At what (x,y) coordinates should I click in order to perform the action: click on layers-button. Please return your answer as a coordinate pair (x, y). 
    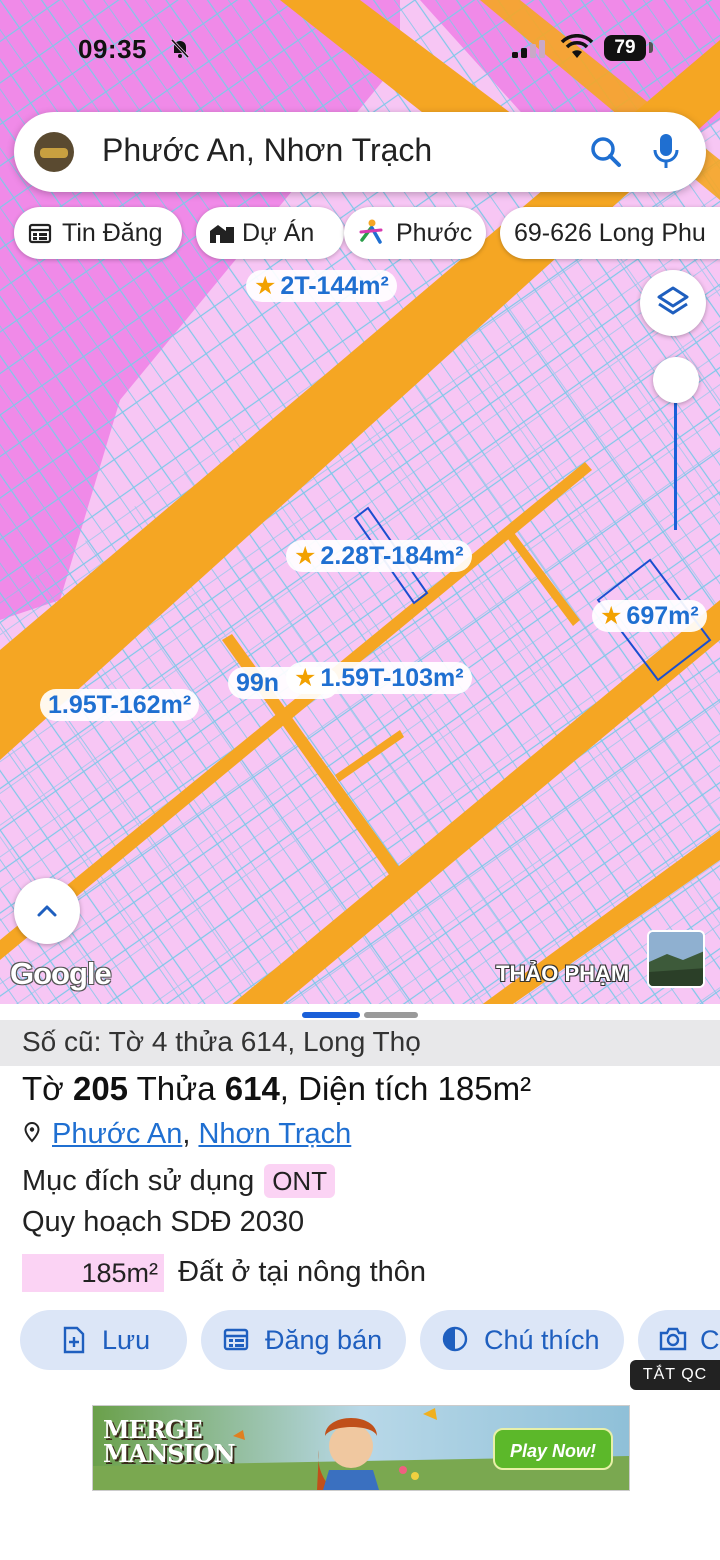
    Looking at the image, I should click on (673, 303).